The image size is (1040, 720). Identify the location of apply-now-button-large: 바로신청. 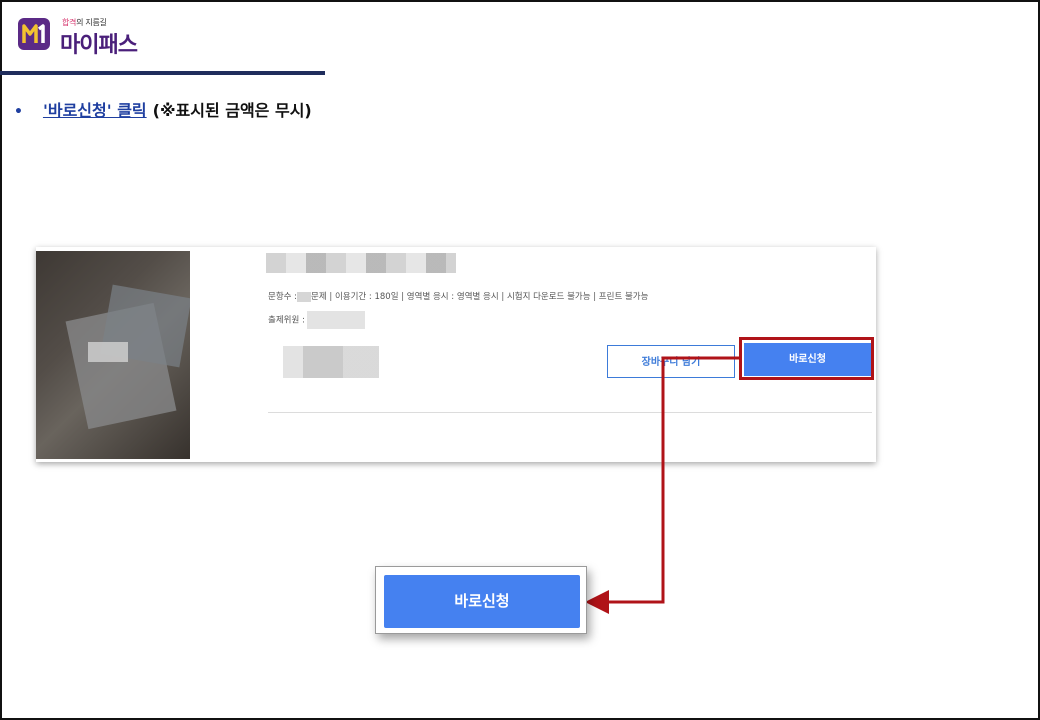
(482, 601).